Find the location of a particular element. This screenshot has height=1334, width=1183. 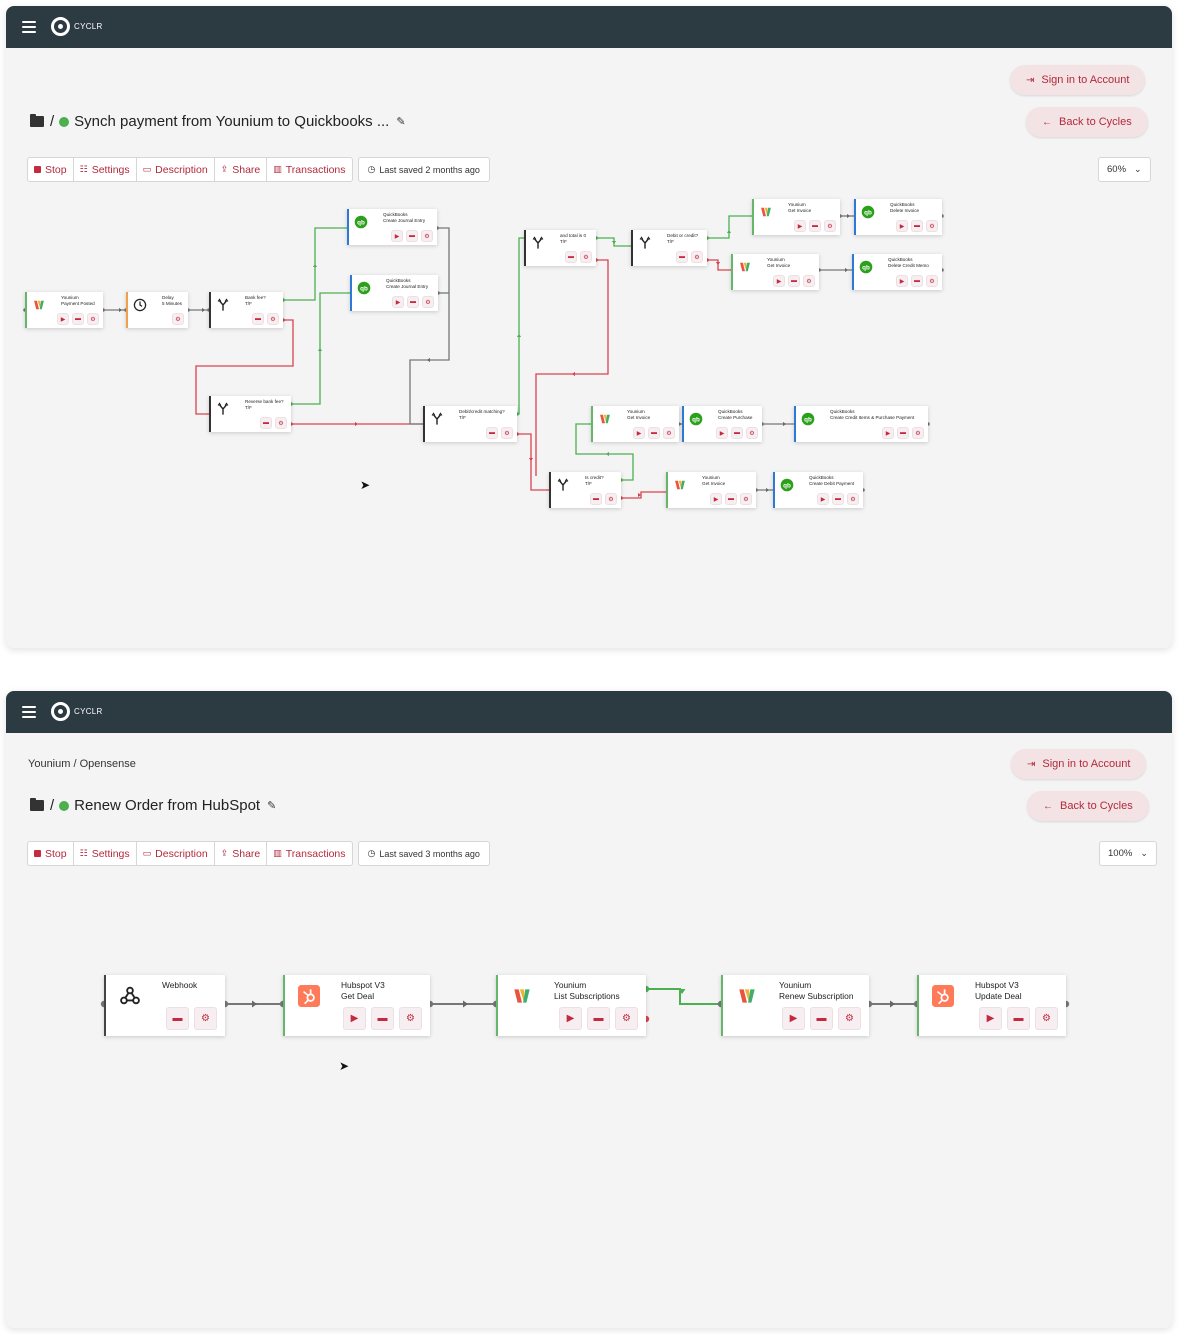

workflow-step-node: Webhook ▬ ⚙ is located at coordinates (164, 1005).